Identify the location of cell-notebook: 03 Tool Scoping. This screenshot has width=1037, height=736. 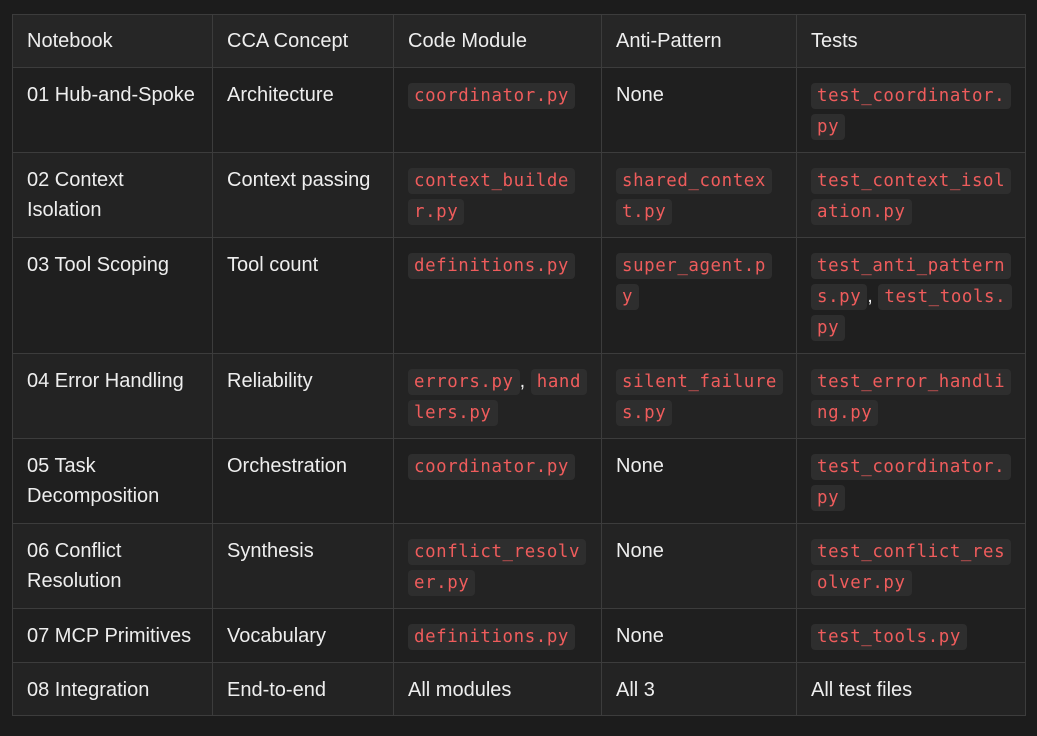
(112, 295).